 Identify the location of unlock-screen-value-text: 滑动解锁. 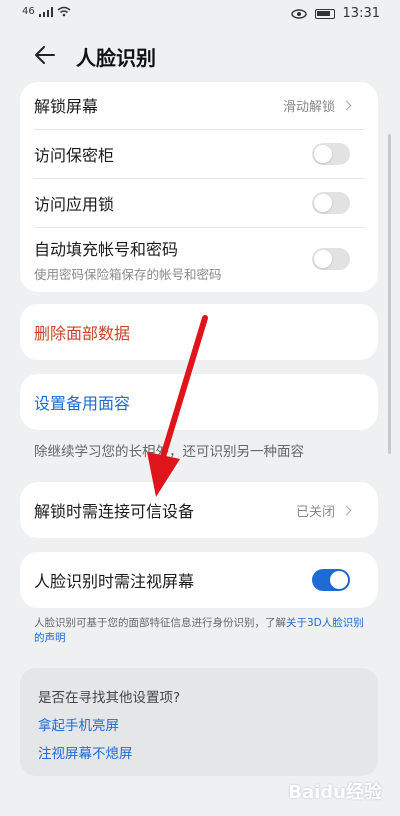
(308, 107).